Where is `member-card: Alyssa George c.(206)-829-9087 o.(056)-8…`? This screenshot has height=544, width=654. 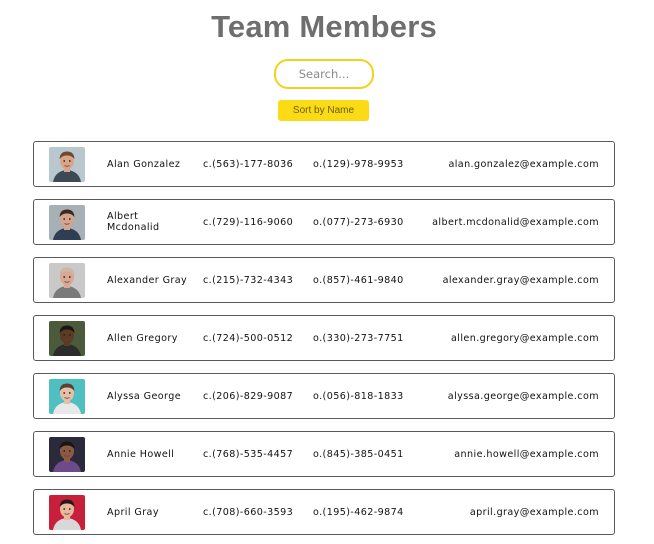
member-card: Alyssa George c.(206)-829-9087 o.(056)-8… is located at coordinates (324, 396).